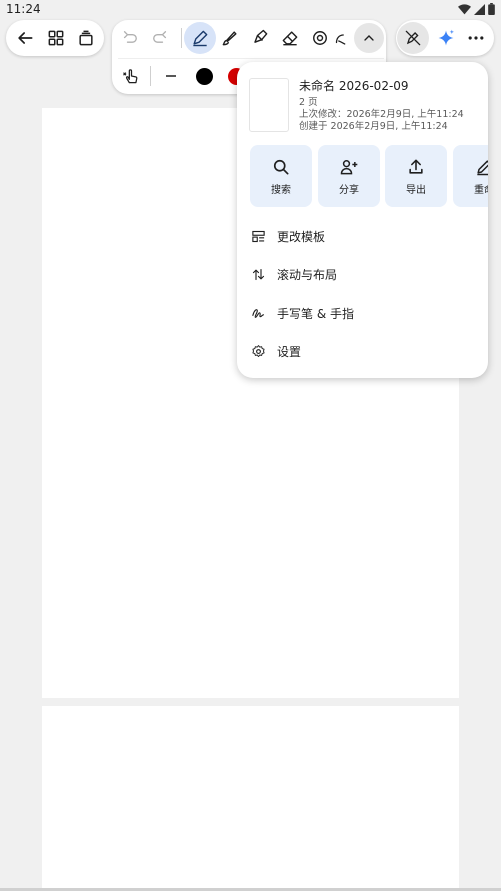 The height and width of the screenshot is (891, 501). I want to click on toolbar-row-divider, so click(251, 58).